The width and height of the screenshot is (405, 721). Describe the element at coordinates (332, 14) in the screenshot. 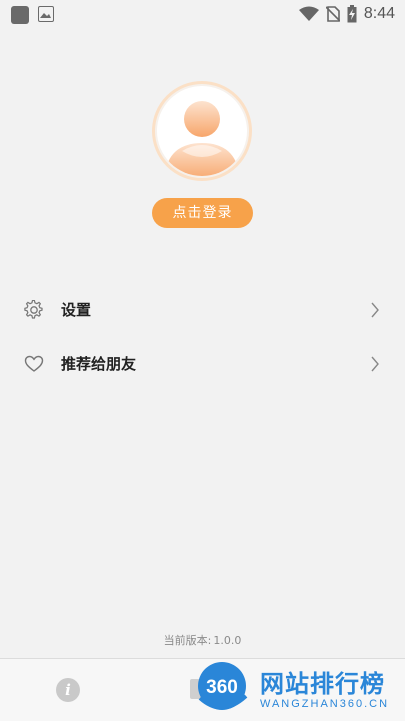

I see `no-sim-icon` at that location.